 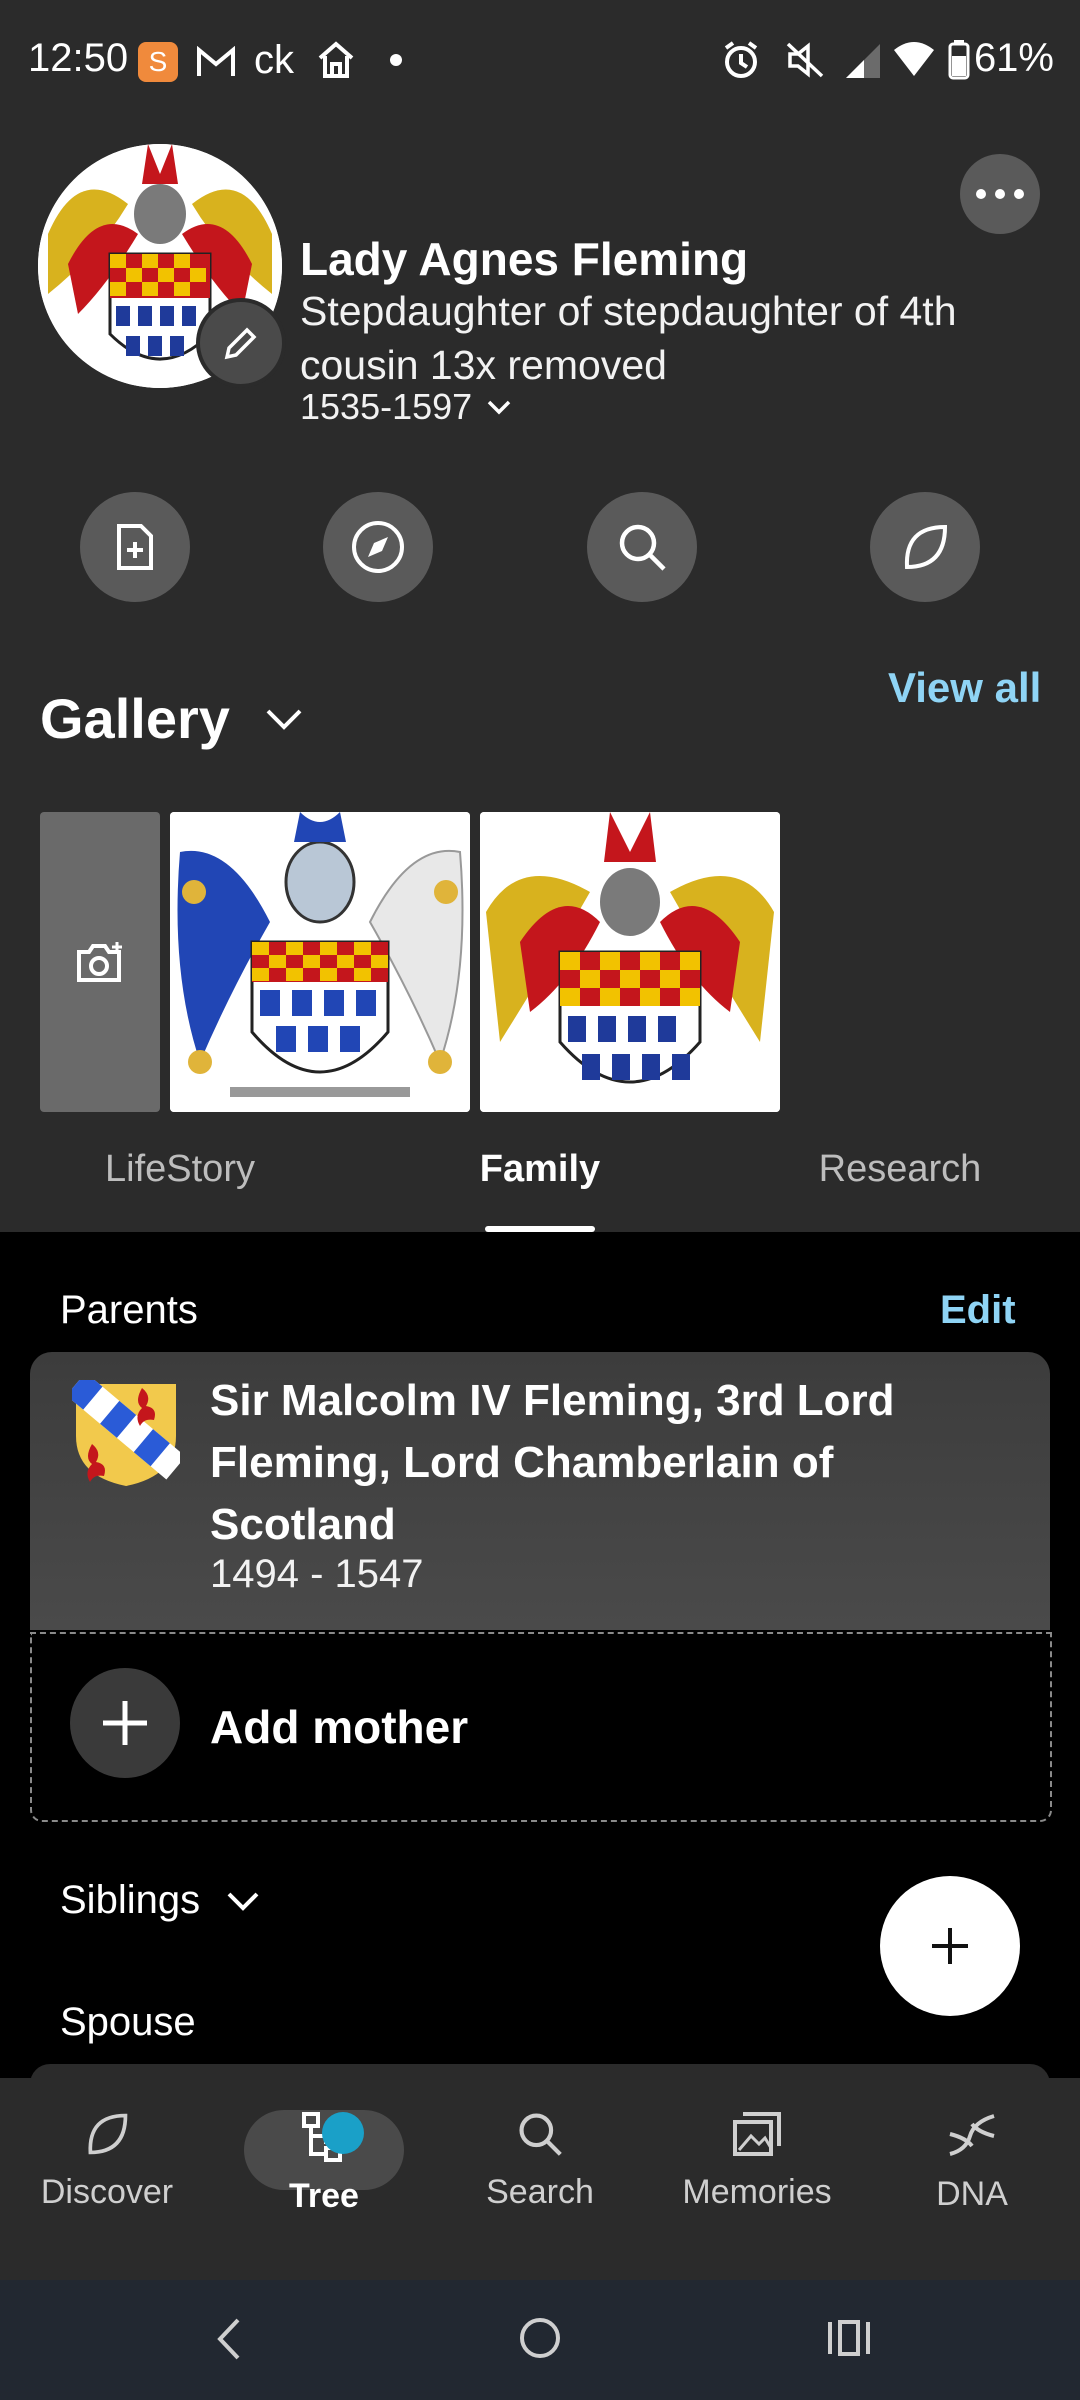 What do you see at coordinates (339, 1727) in the screenshot?
I see `add-mother-label: Add mother` at bounding box center [339, 1727].